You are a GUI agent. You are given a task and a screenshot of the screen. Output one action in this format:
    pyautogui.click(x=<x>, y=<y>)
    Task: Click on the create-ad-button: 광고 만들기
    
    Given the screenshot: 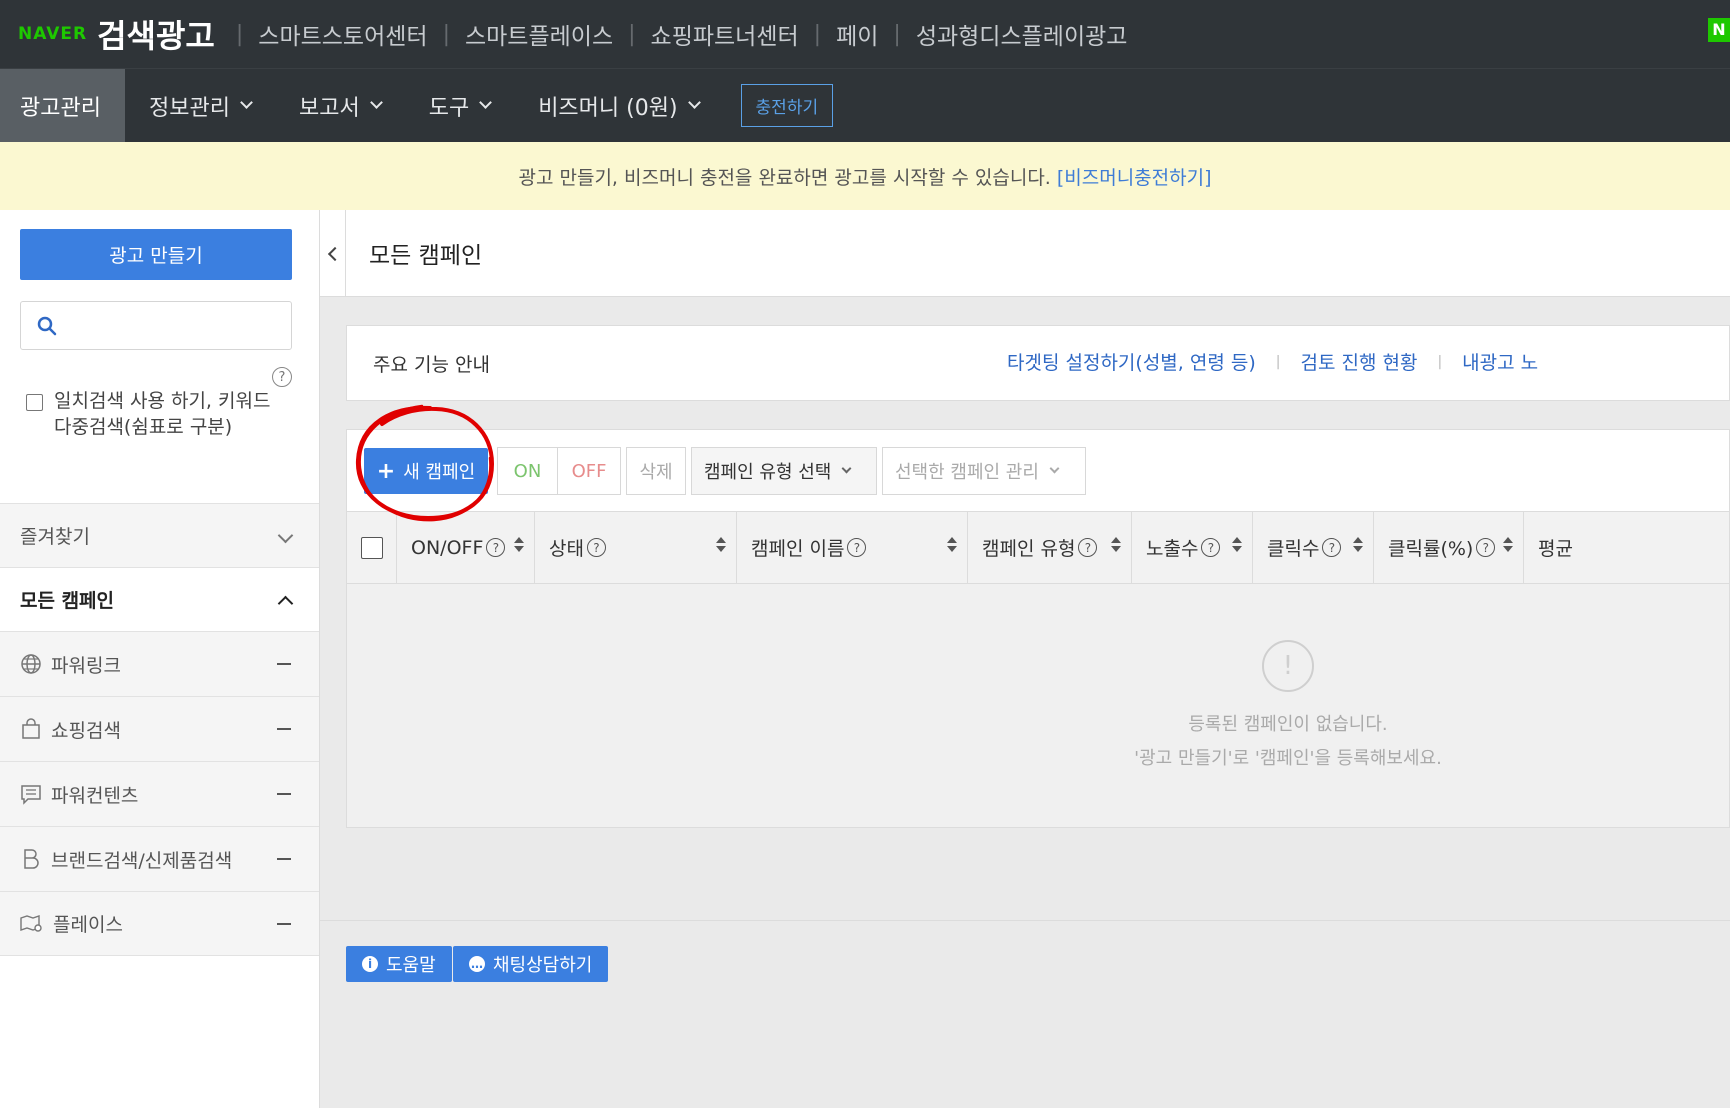 What is the action you would take?
    pyautogui.click(x=156, y=254)
    